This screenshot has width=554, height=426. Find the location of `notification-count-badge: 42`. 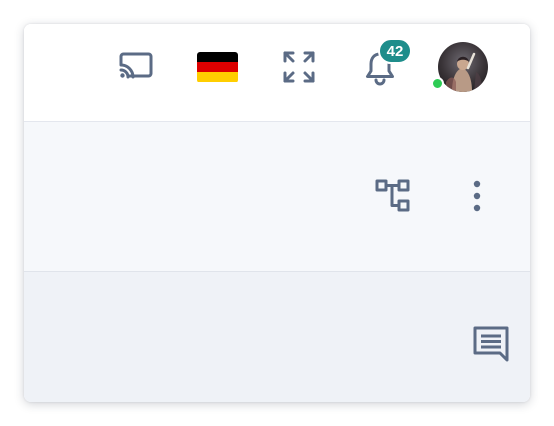

notification-count-badge: 42 is located at coordinates (395, 51).